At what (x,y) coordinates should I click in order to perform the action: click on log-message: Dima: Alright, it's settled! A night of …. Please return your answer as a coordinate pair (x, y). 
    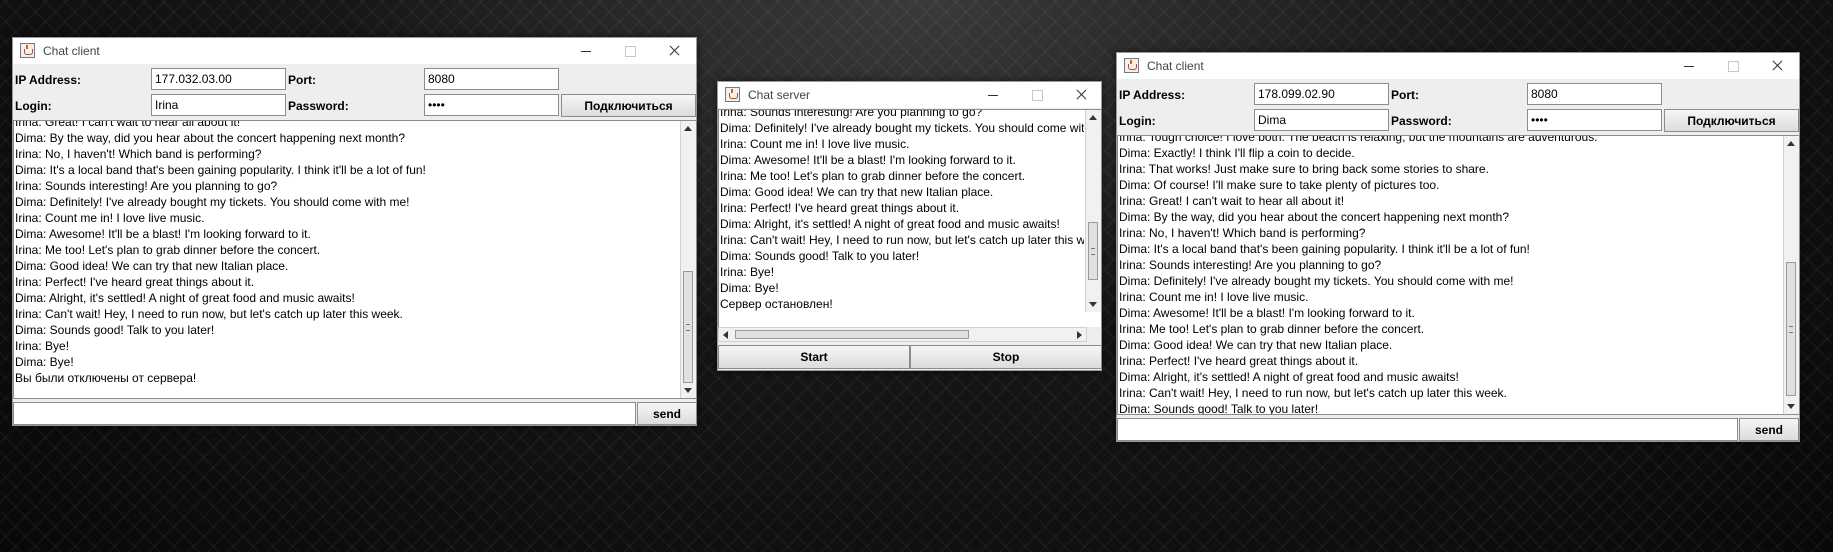
    Looking at the image, I should click on (890, 224).